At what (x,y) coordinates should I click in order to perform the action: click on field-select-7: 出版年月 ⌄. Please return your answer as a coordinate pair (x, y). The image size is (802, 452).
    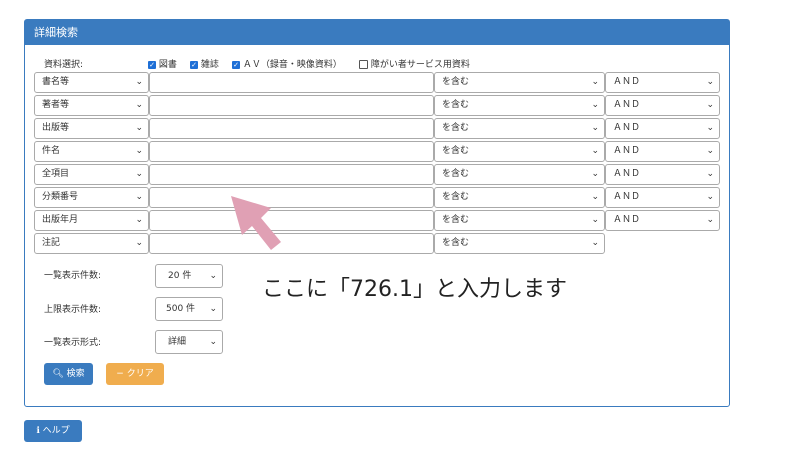
    Looking at the image, I should click on (91, 220).